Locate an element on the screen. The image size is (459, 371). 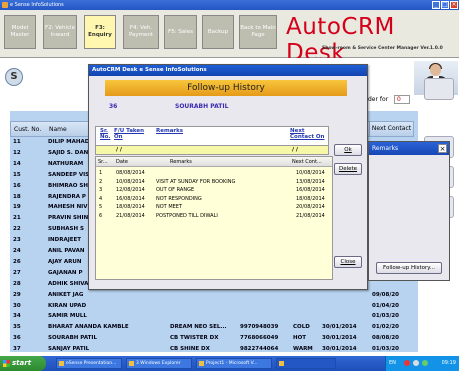
followup-cust-name: SOURABH PATIL is located at coordinates (202, 106).